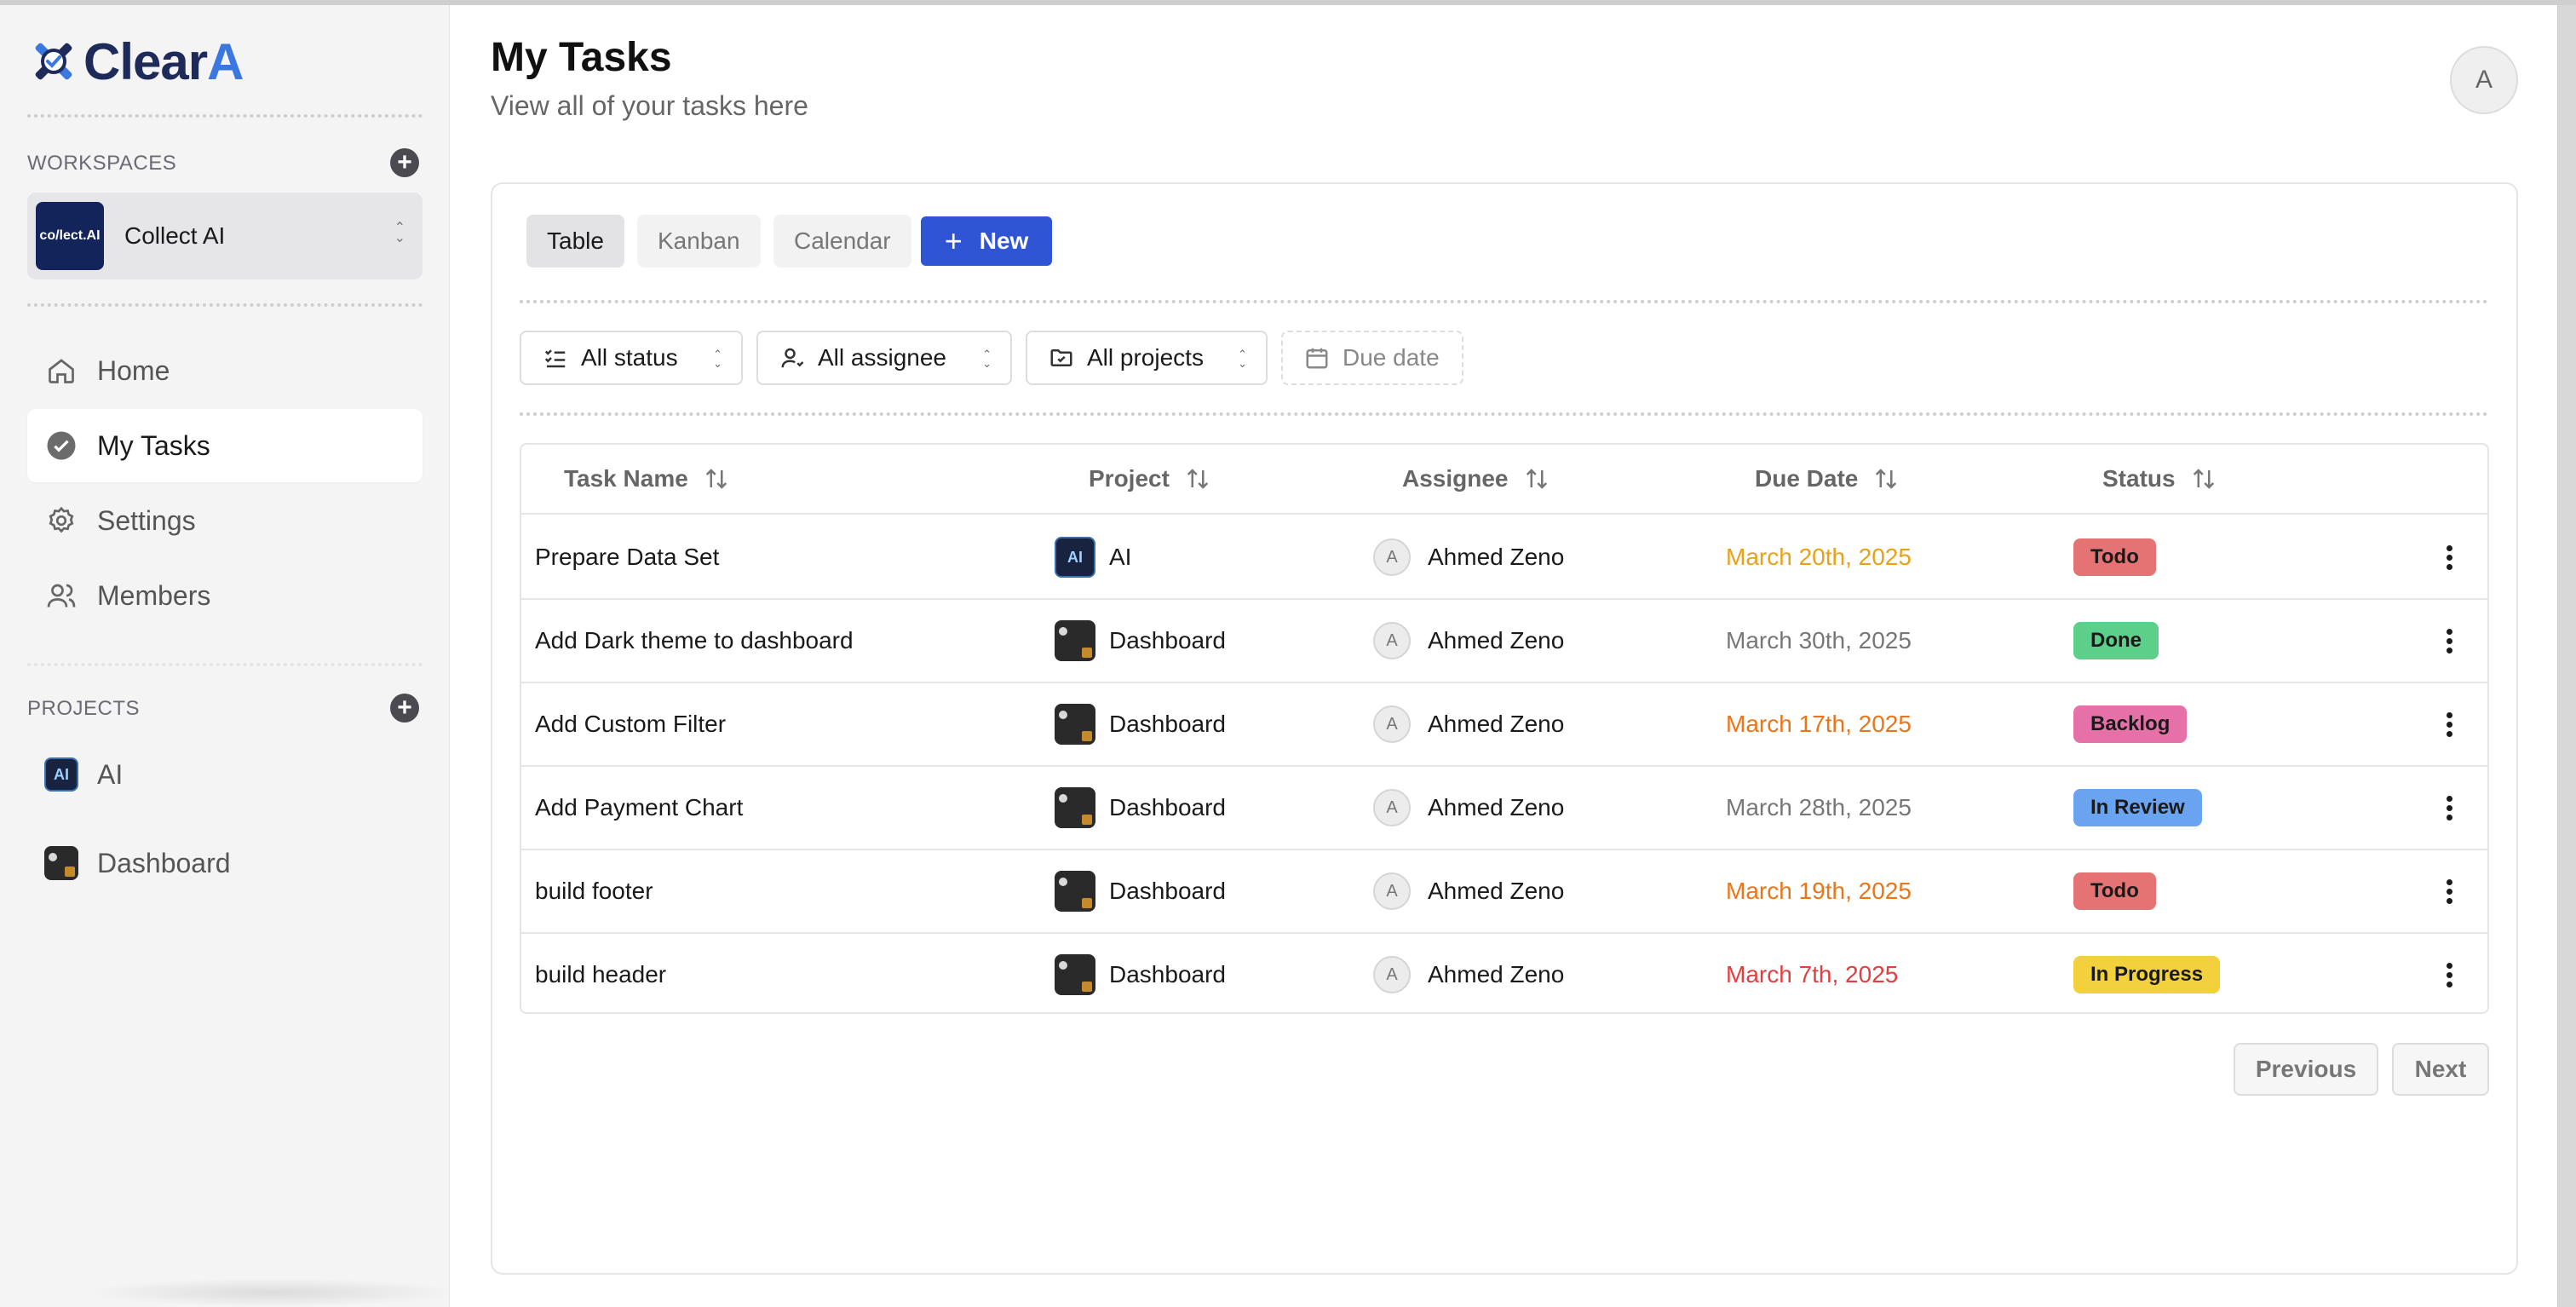  What do you see at coordinates (2139, 479) in the screenshot?
I see `column-label: Status` at bounding box center [2139, 479].